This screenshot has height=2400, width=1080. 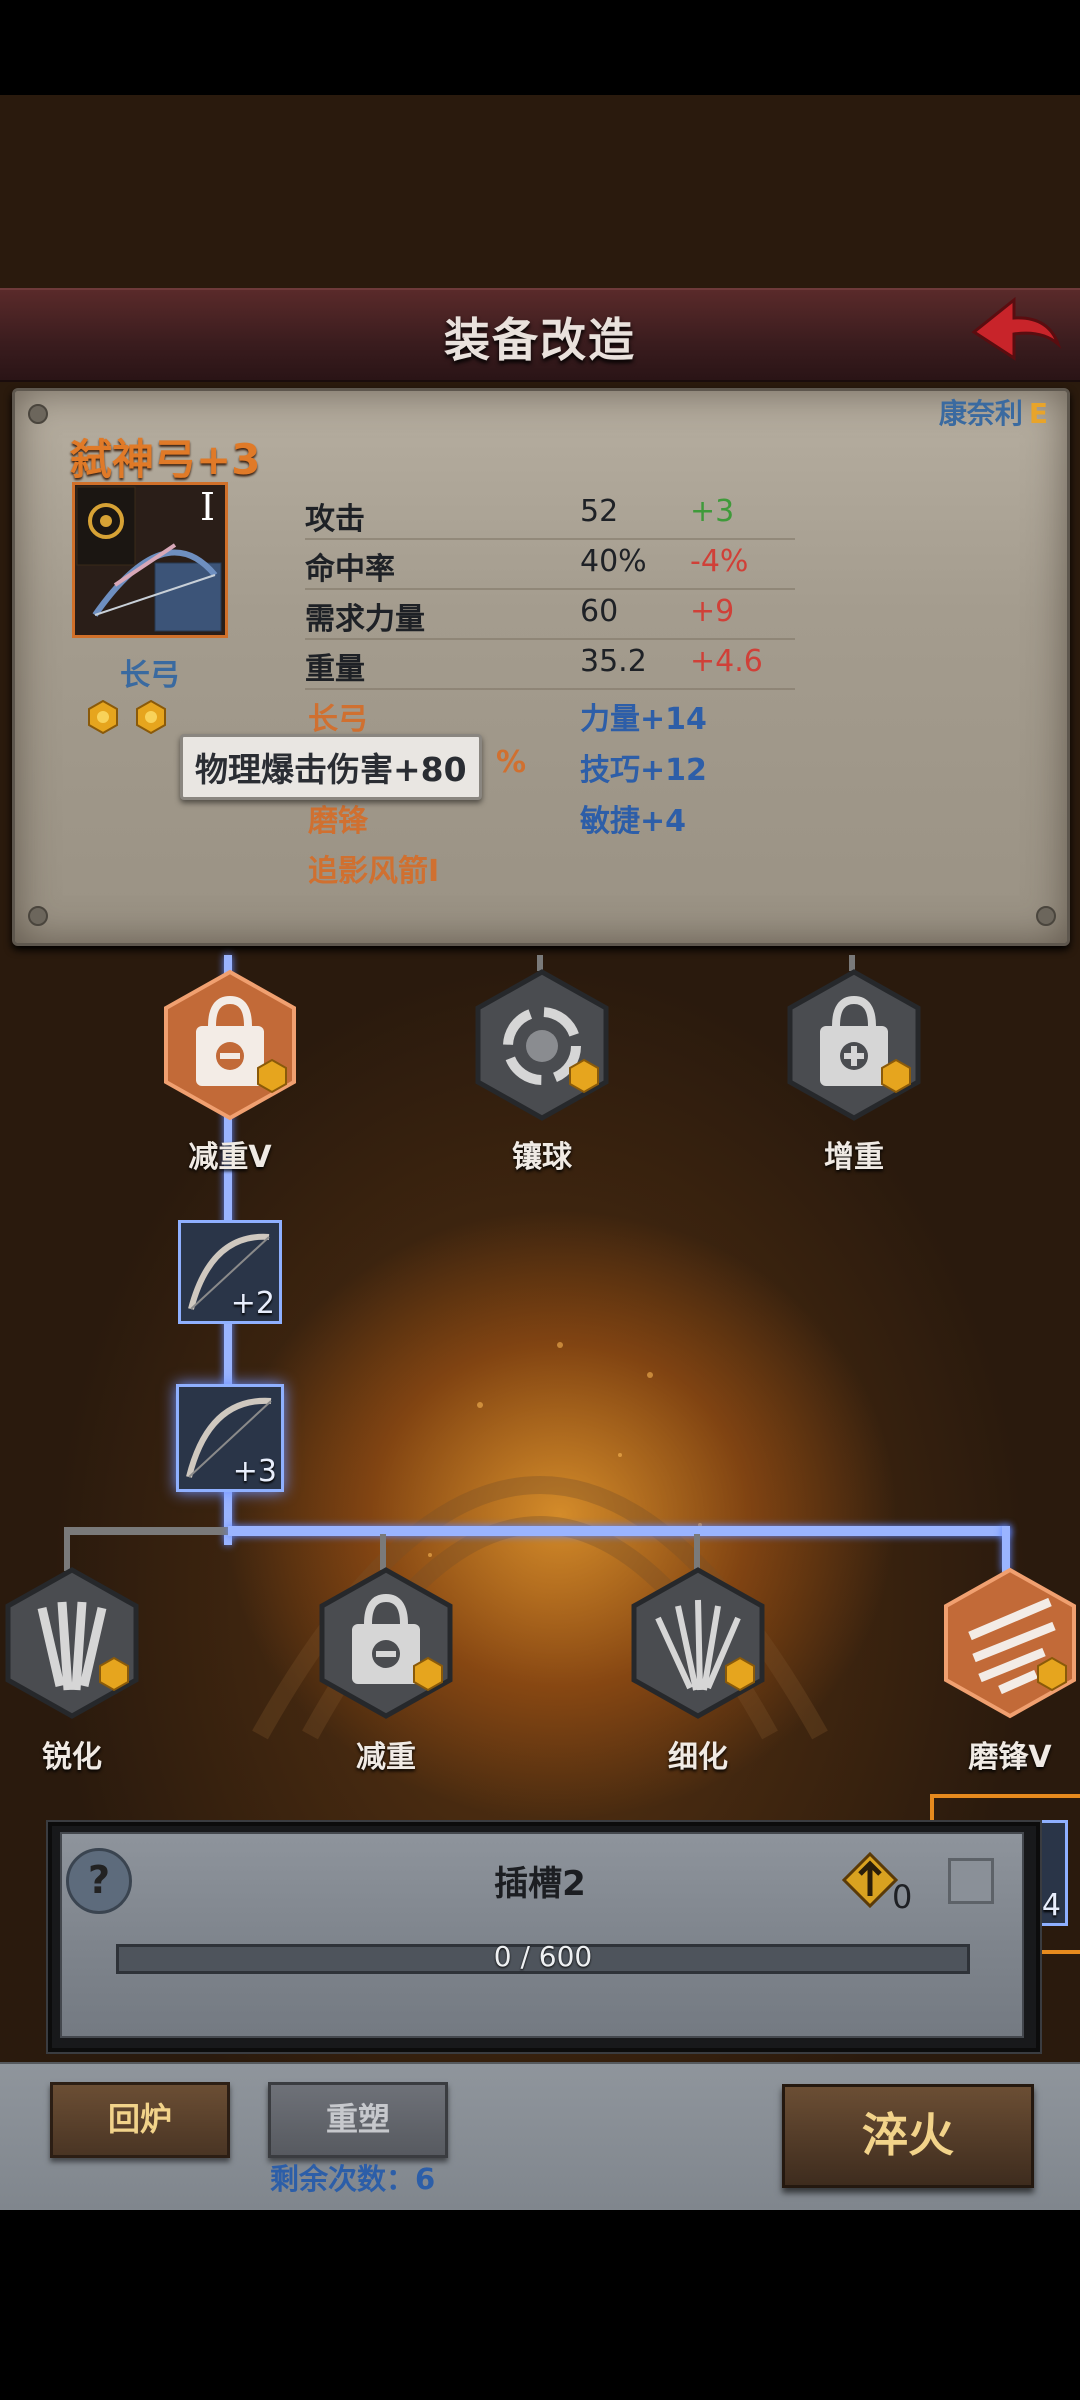 I want to click on owner-grade: E, so click(x=1038, y=413).